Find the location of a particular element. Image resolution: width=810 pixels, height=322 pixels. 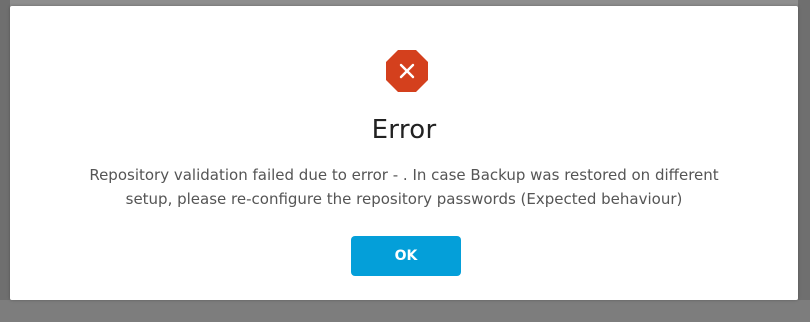

backdrop-edge-right is located at coordinates (804, 161).